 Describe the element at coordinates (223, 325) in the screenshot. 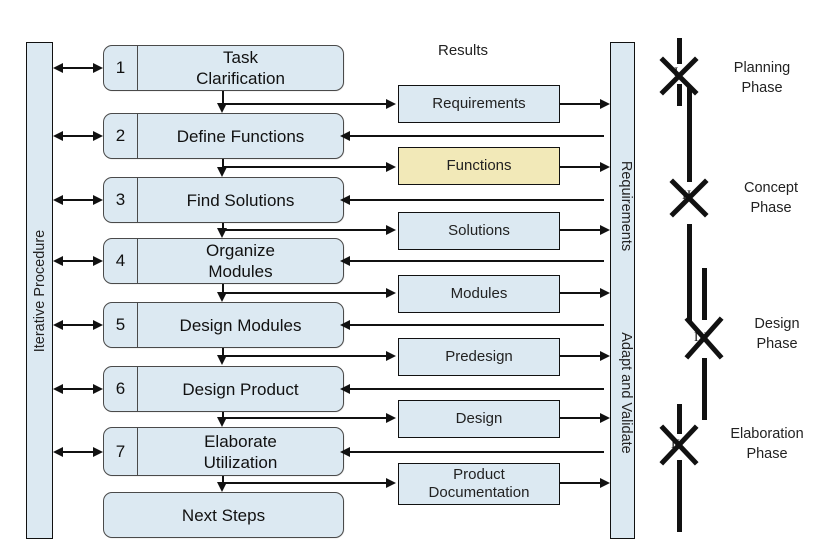

I see `process-step-5: 5 Design Modules` at that location.